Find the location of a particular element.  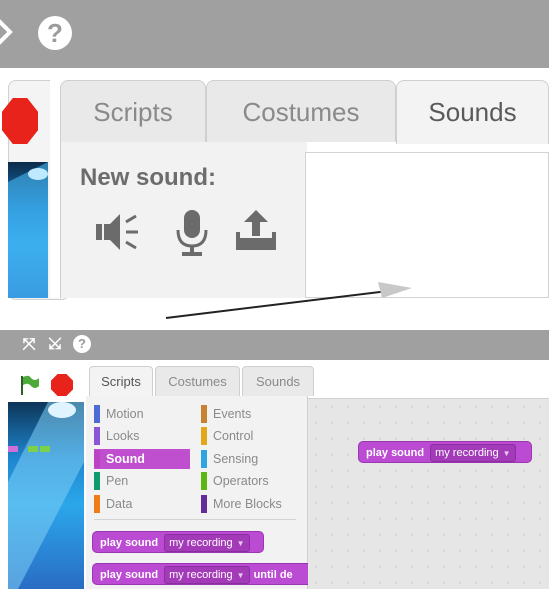

category-events: Events is located at coordinates (250, 414).